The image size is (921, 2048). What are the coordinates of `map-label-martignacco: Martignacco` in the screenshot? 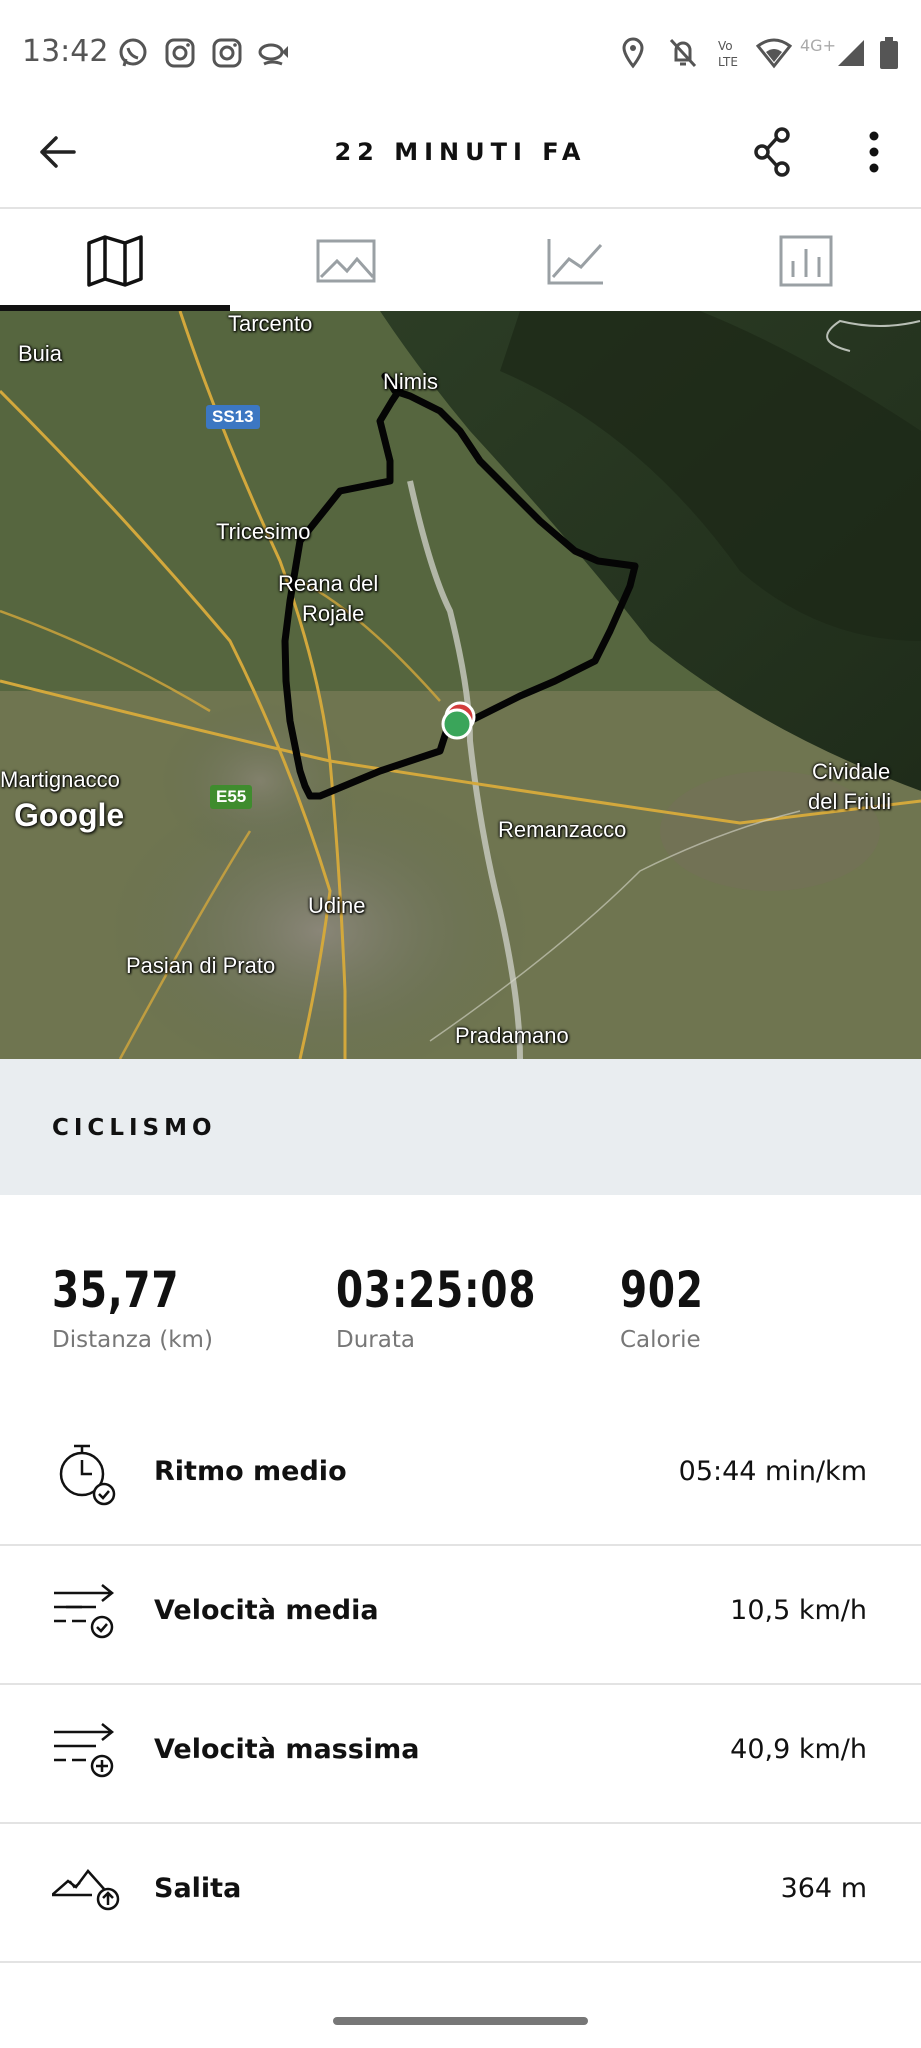 It's located at (60, 779).